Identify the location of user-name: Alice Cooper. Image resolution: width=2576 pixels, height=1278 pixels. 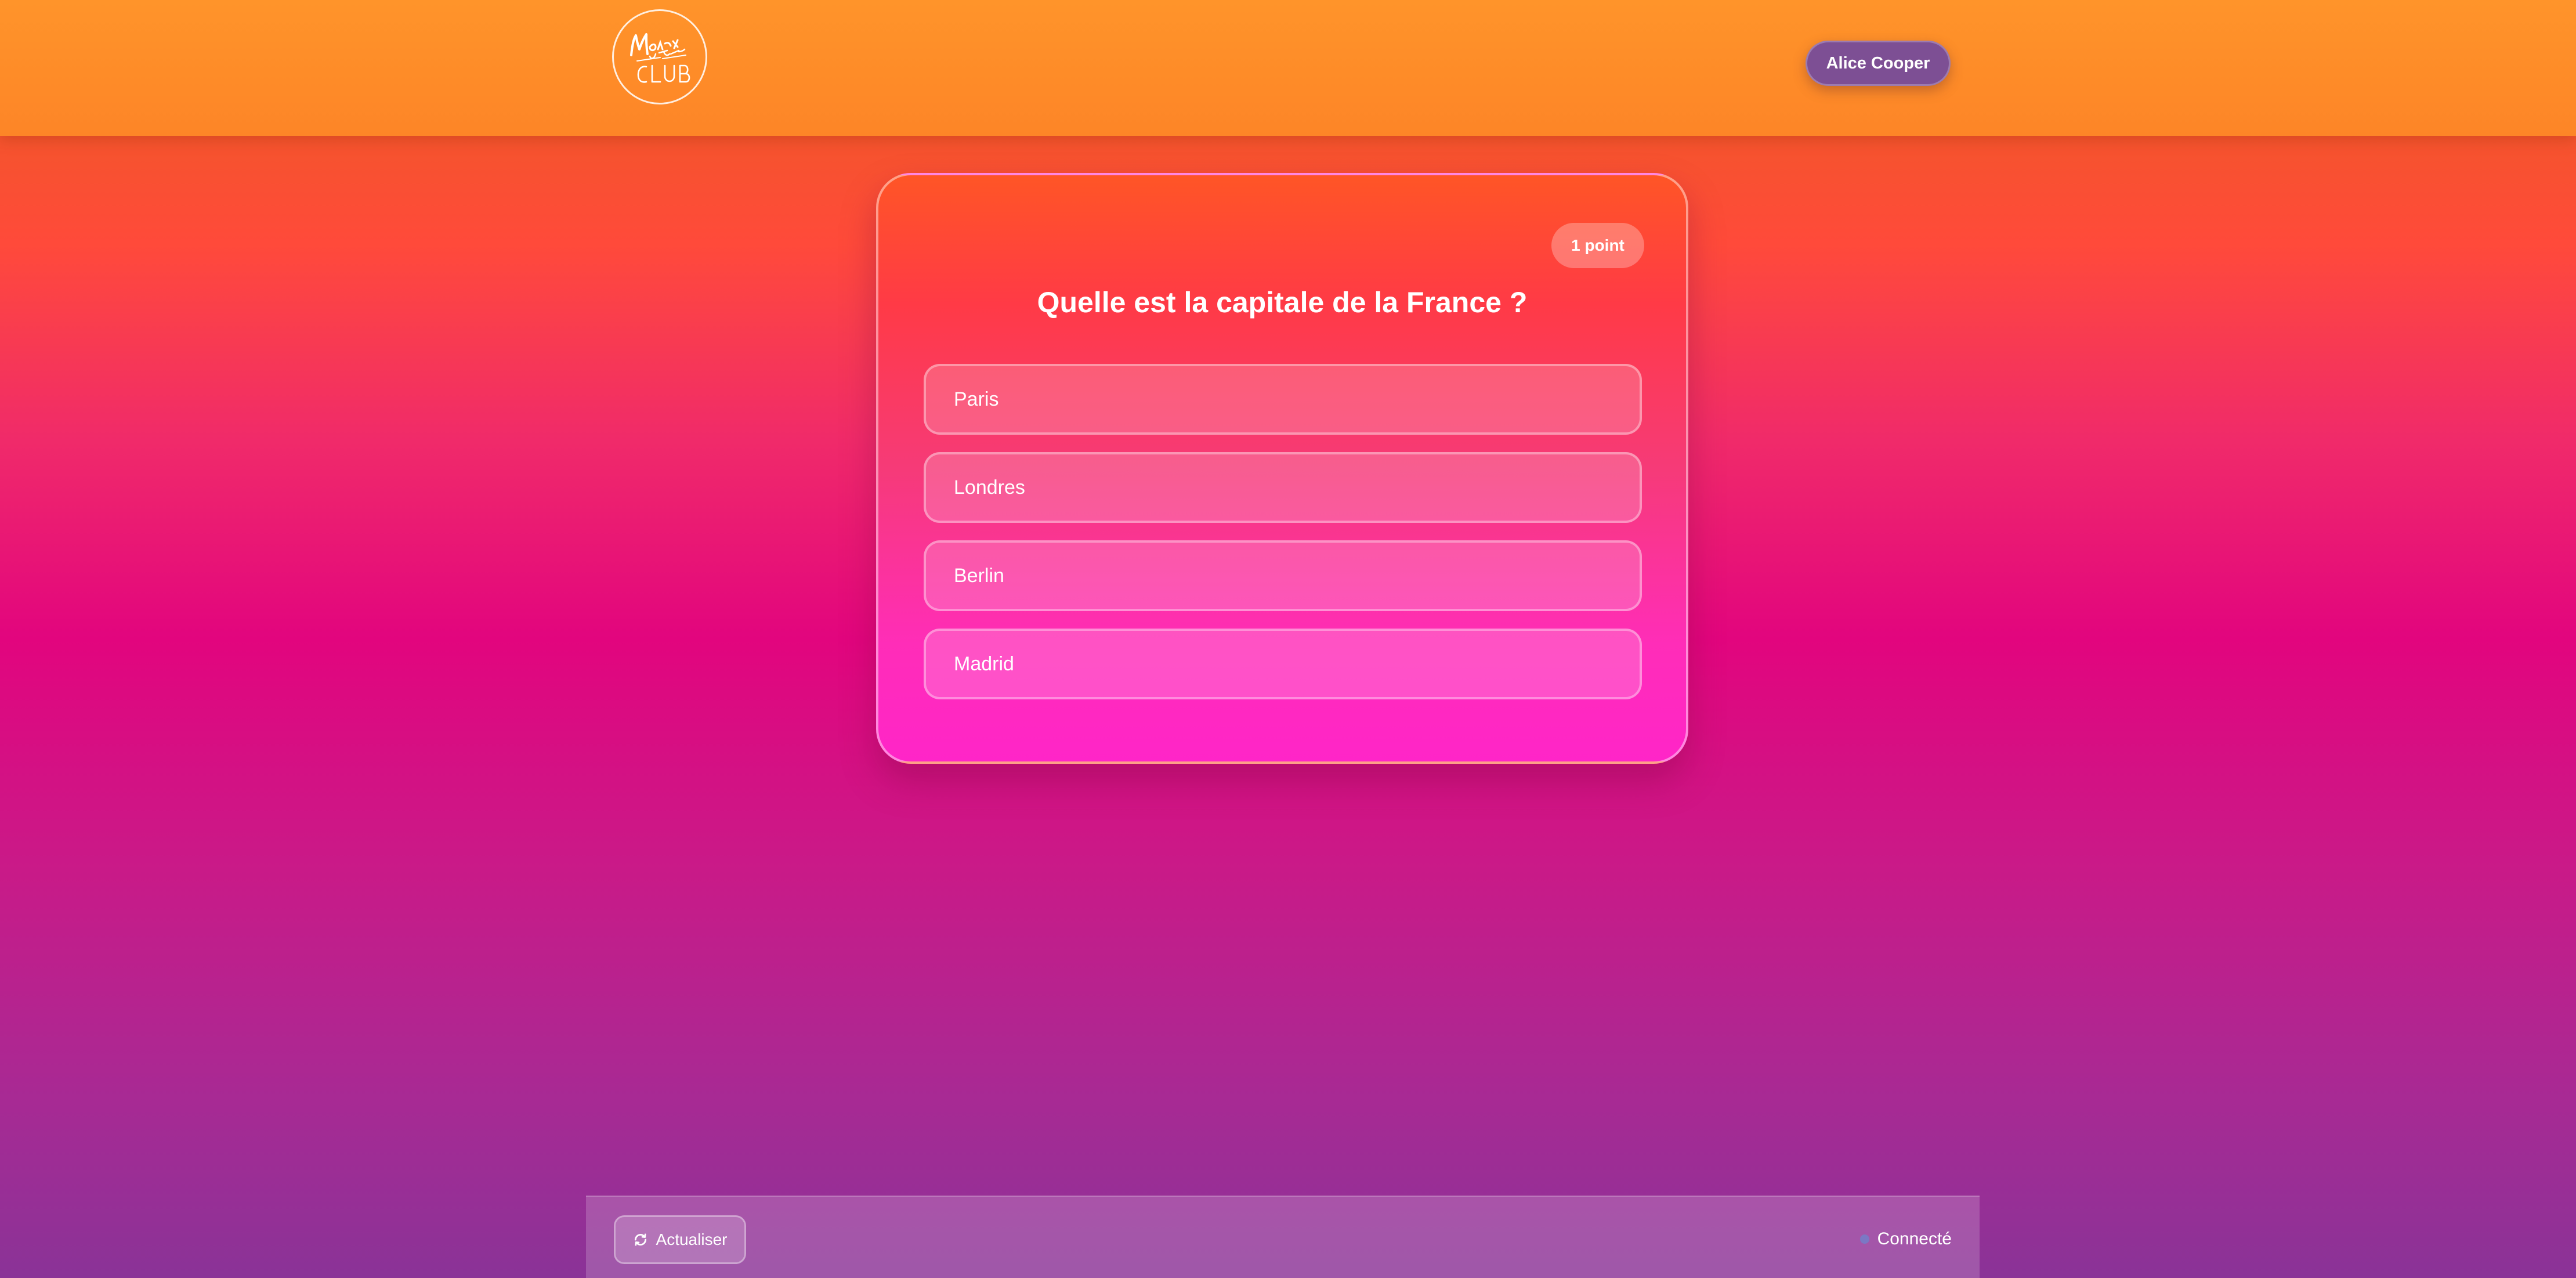
(1878, 63).